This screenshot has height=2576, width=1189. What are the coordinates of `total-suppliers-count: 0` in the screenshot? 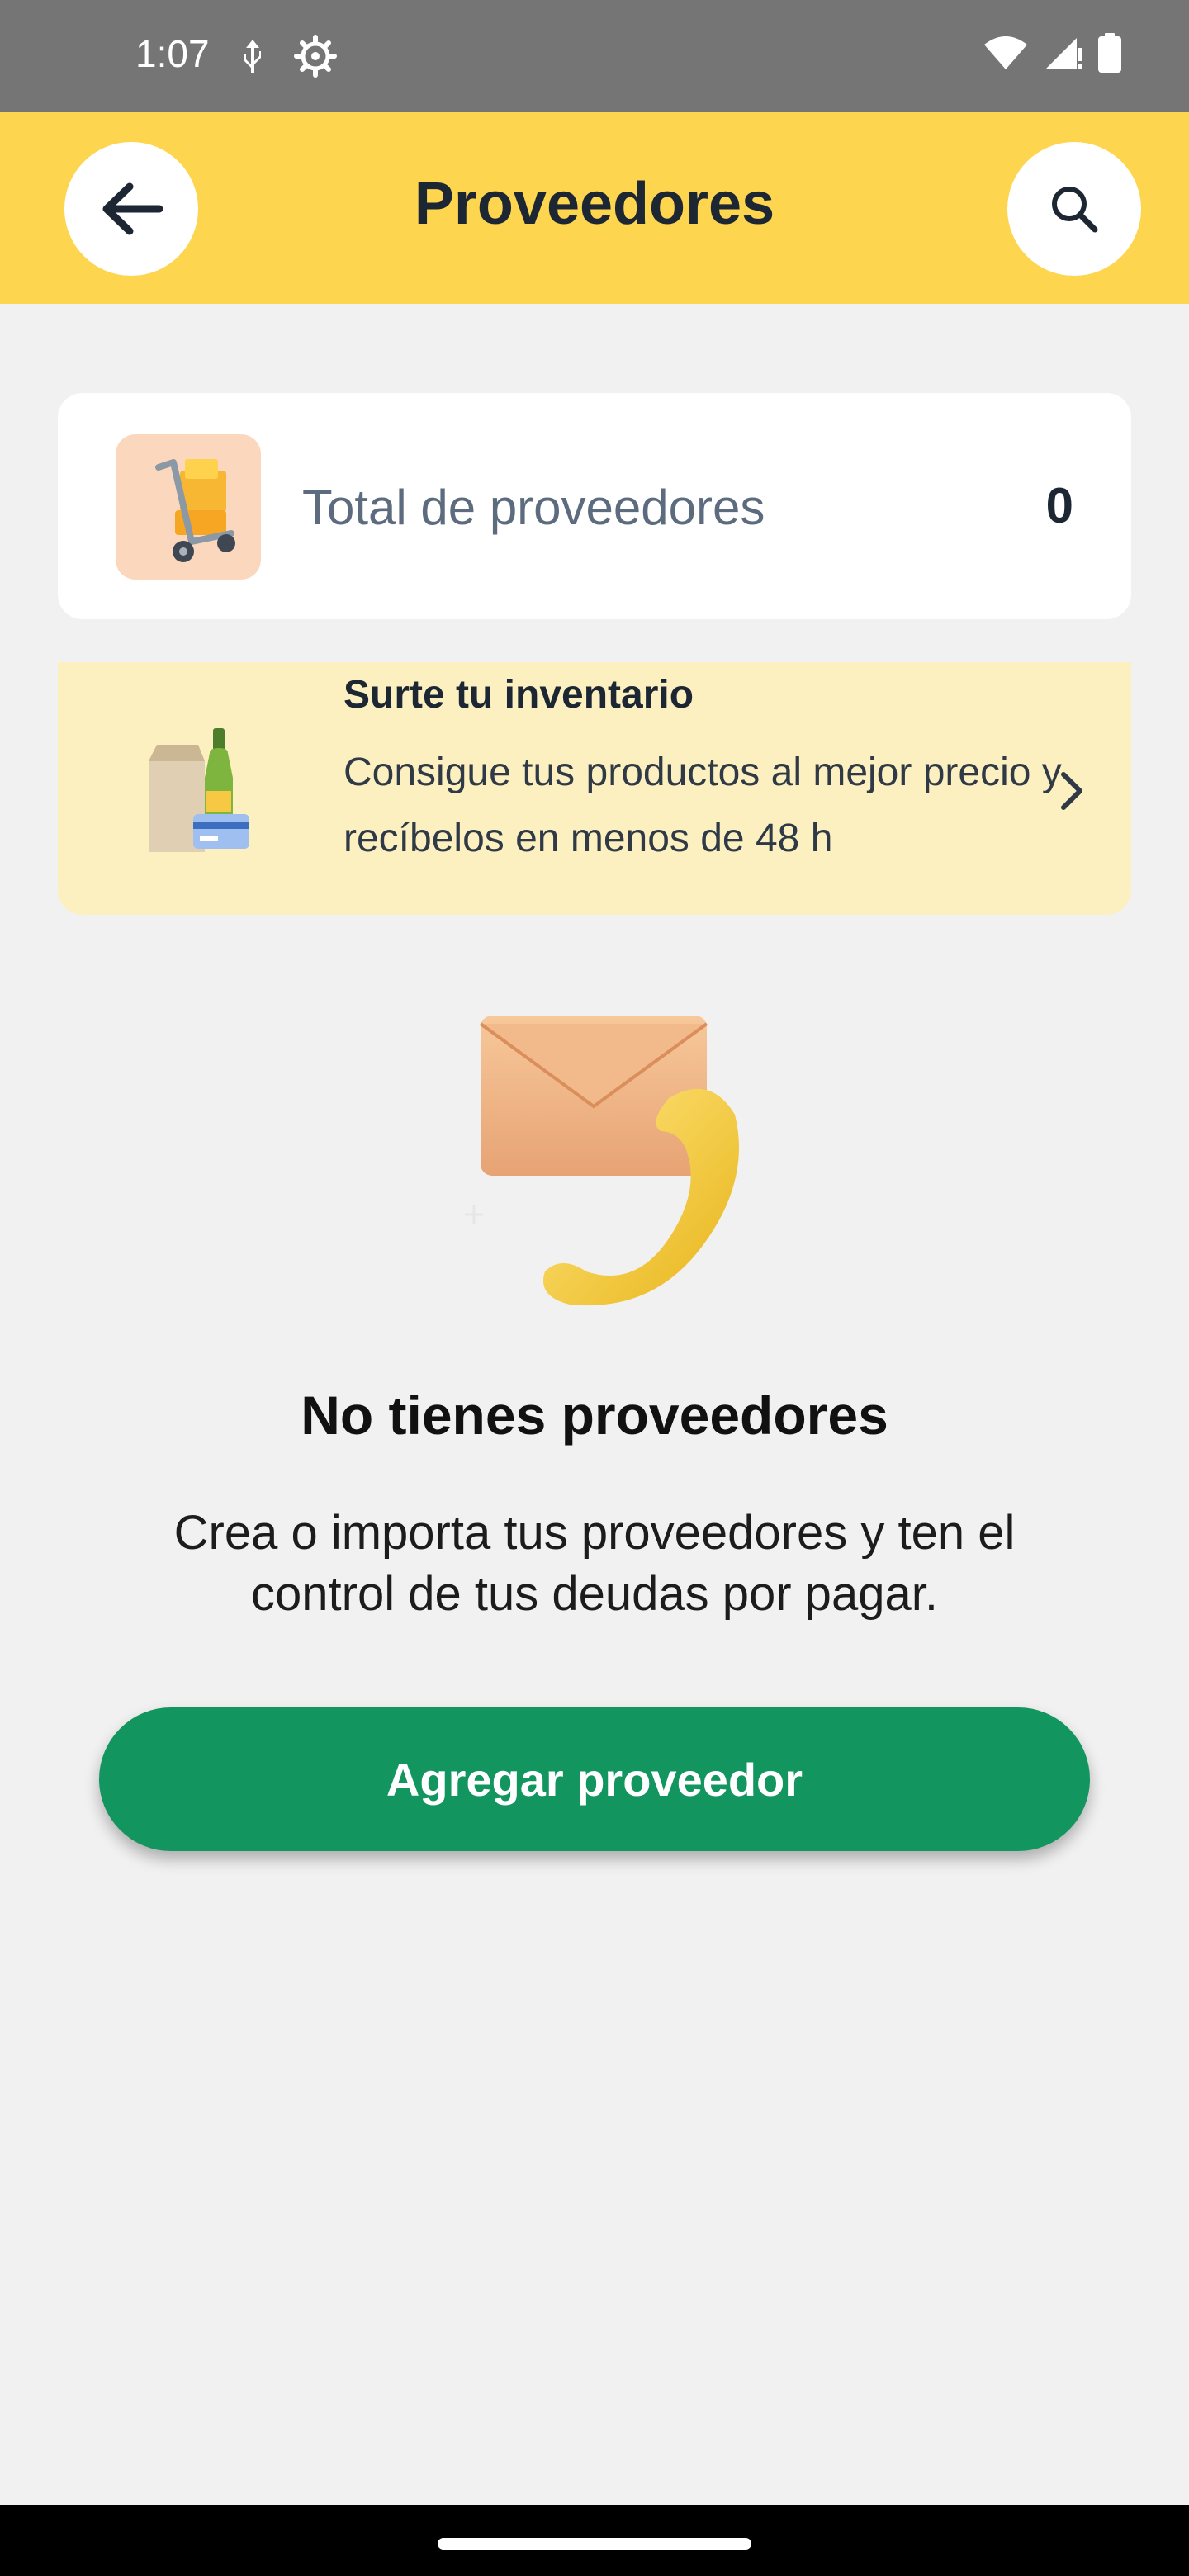 It's located at (1059, 505).